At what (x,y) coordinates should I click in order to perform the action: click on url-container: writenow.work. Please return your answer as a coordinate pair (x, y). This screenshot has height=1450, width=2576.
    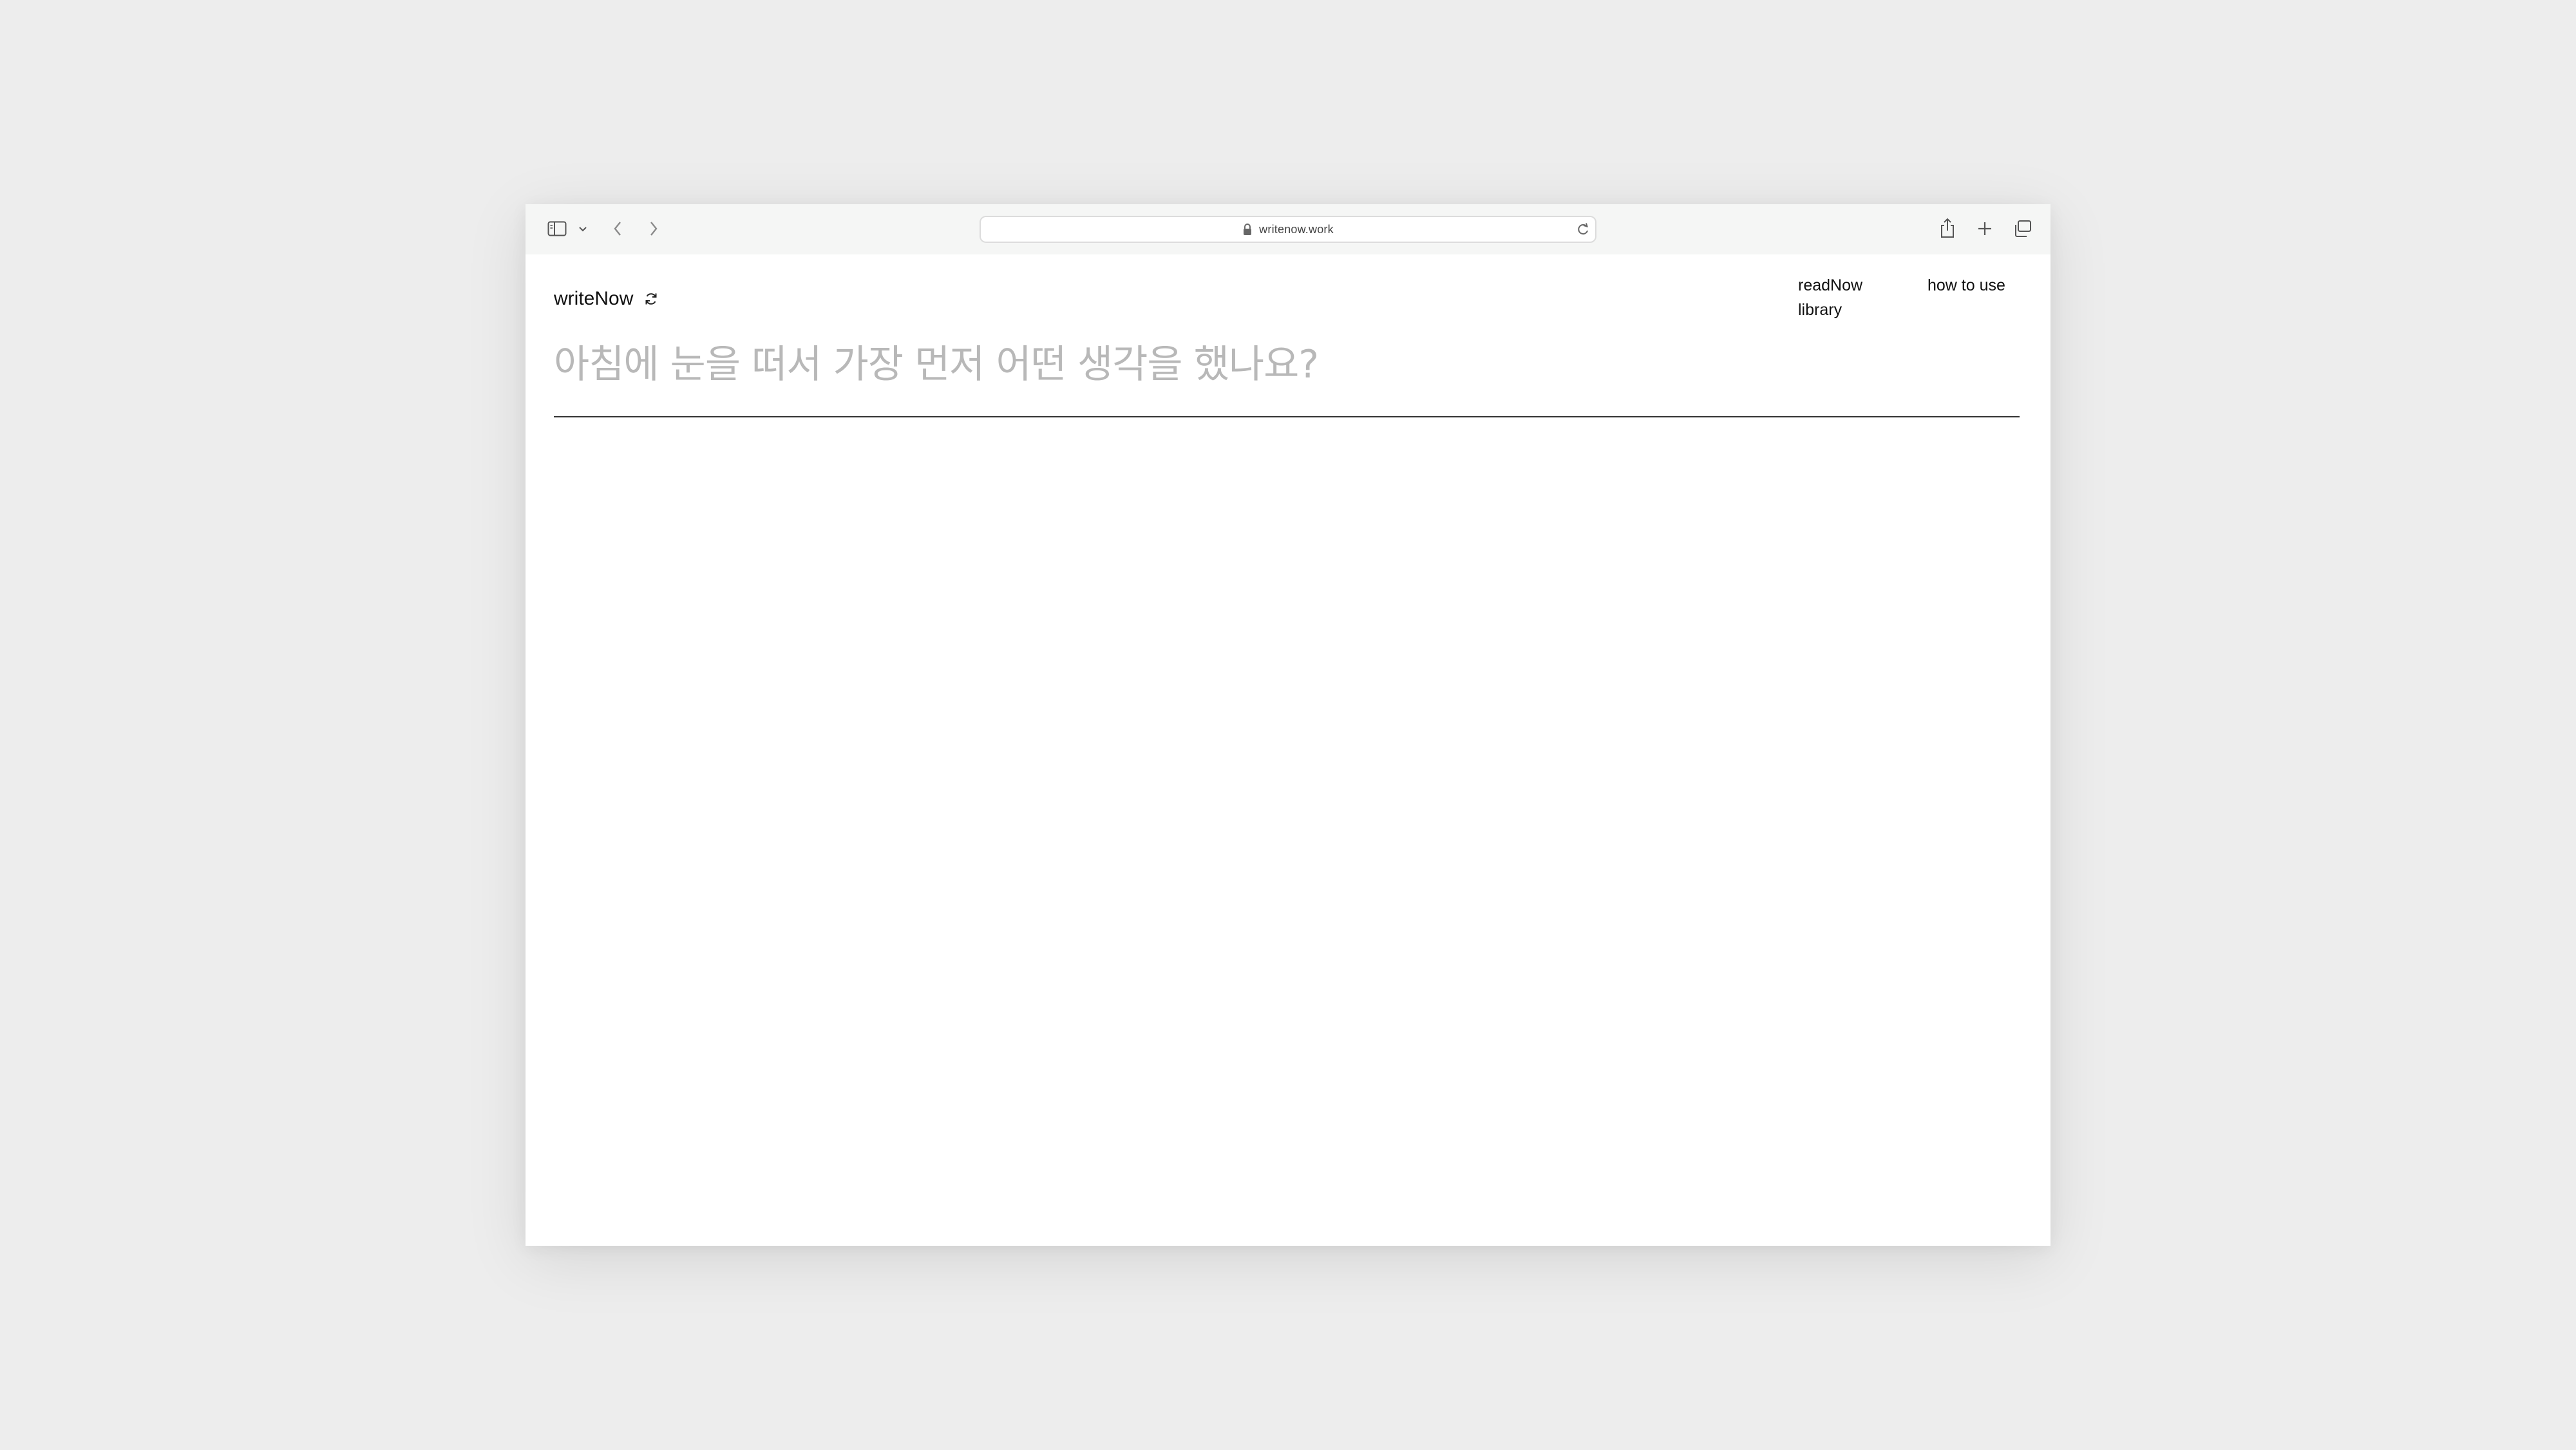
    Looking at the image, I should click on (1288, 229).